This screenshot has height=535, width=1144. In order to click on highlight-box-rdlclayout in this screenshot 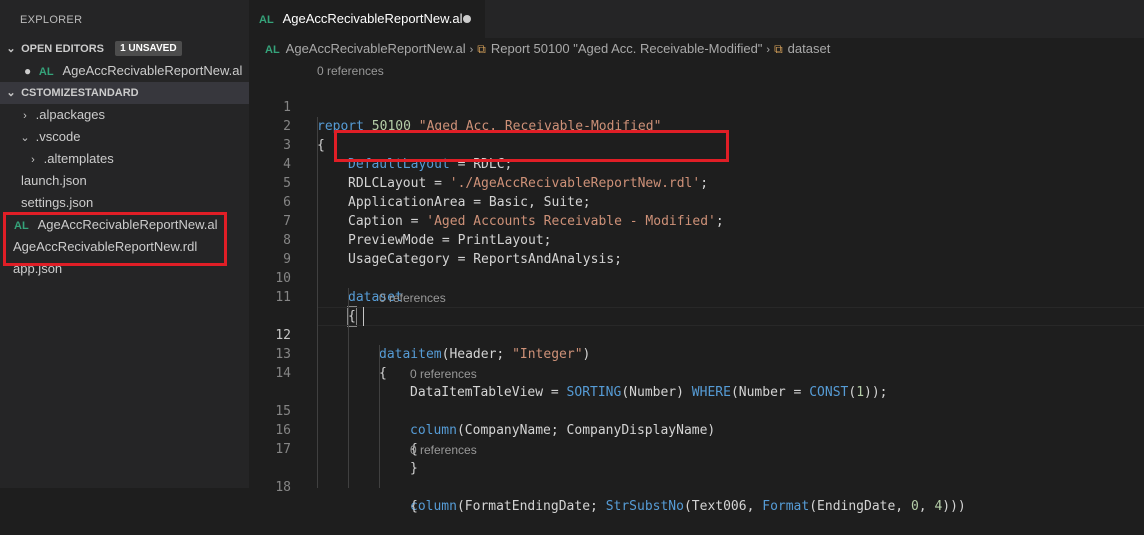, I will do `click(531, 146)`.